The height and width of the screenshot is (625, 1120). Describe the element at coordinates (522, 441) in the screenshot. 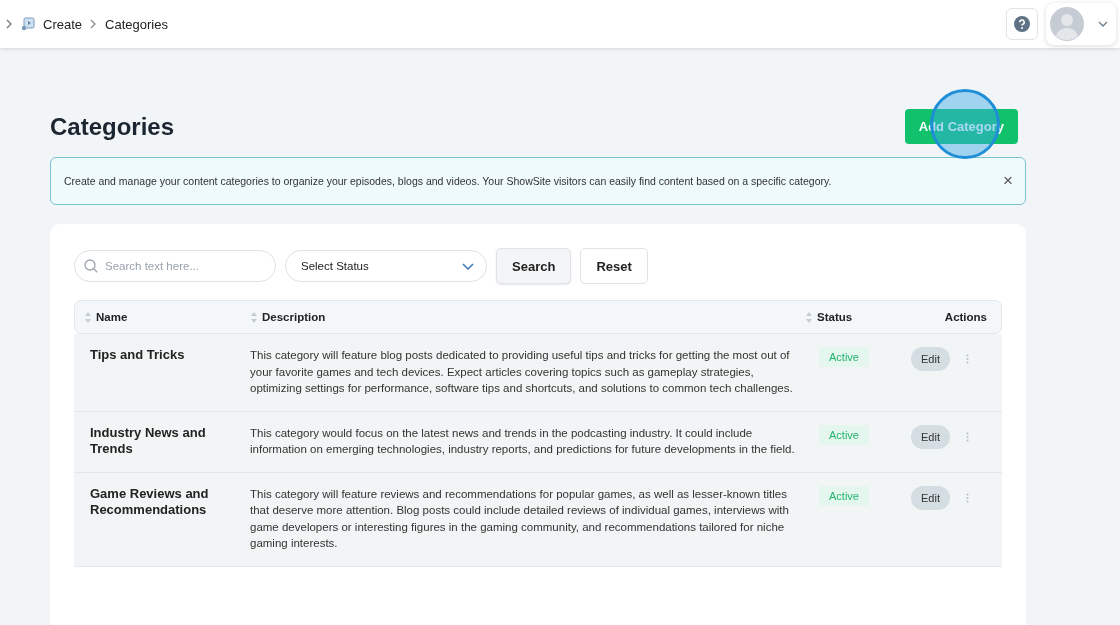

I see `category-description: This category would focus on the latest news and trends in the podcasting industry. It could include information on emerging technologies, industry reports, and predictions for future developments in the field.` at that location.